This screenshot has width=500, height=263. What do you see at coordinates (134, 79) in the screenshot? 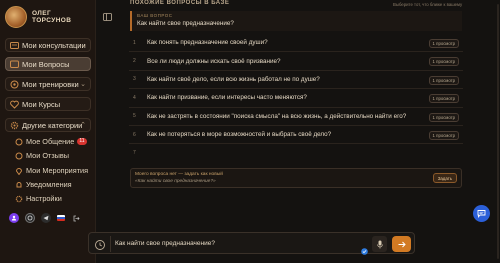
I see `question-number: 3` at bounding box center [134, 79].